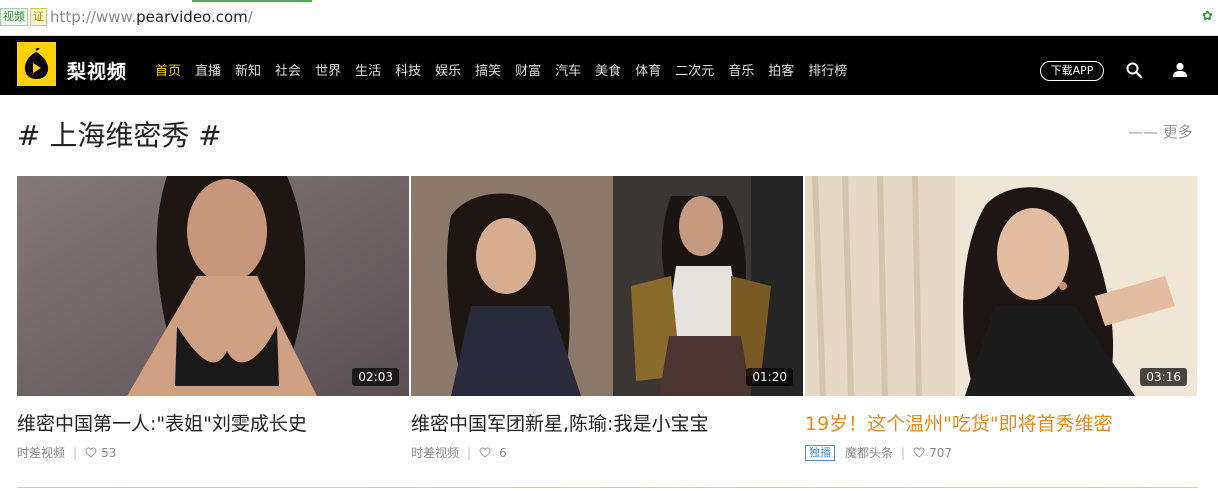 Image resolution: width=1218 pixels, height=491 pixels. What do you see at coordinates (781, 69) in the screenshot?
I see `nav-item-paike: 拍客` at bounding box center [781, 69].